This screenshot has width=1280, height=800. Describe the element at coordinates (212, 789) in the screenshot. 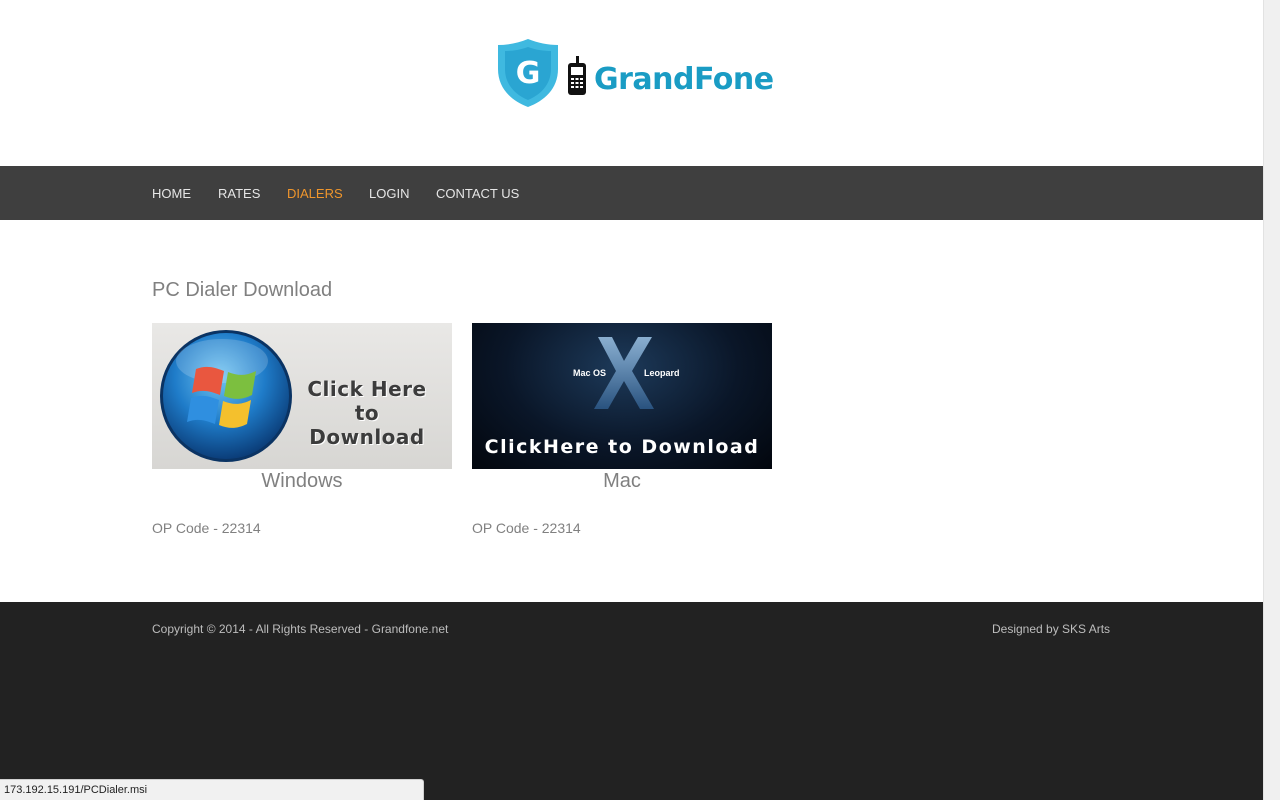

I see `browser-status-bar: 173.192.15.191/PCDialer.msi` at that location.